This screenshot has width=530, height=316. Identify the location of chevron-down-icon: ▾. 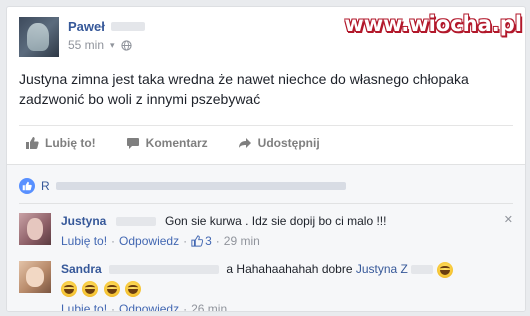
(112, 45).